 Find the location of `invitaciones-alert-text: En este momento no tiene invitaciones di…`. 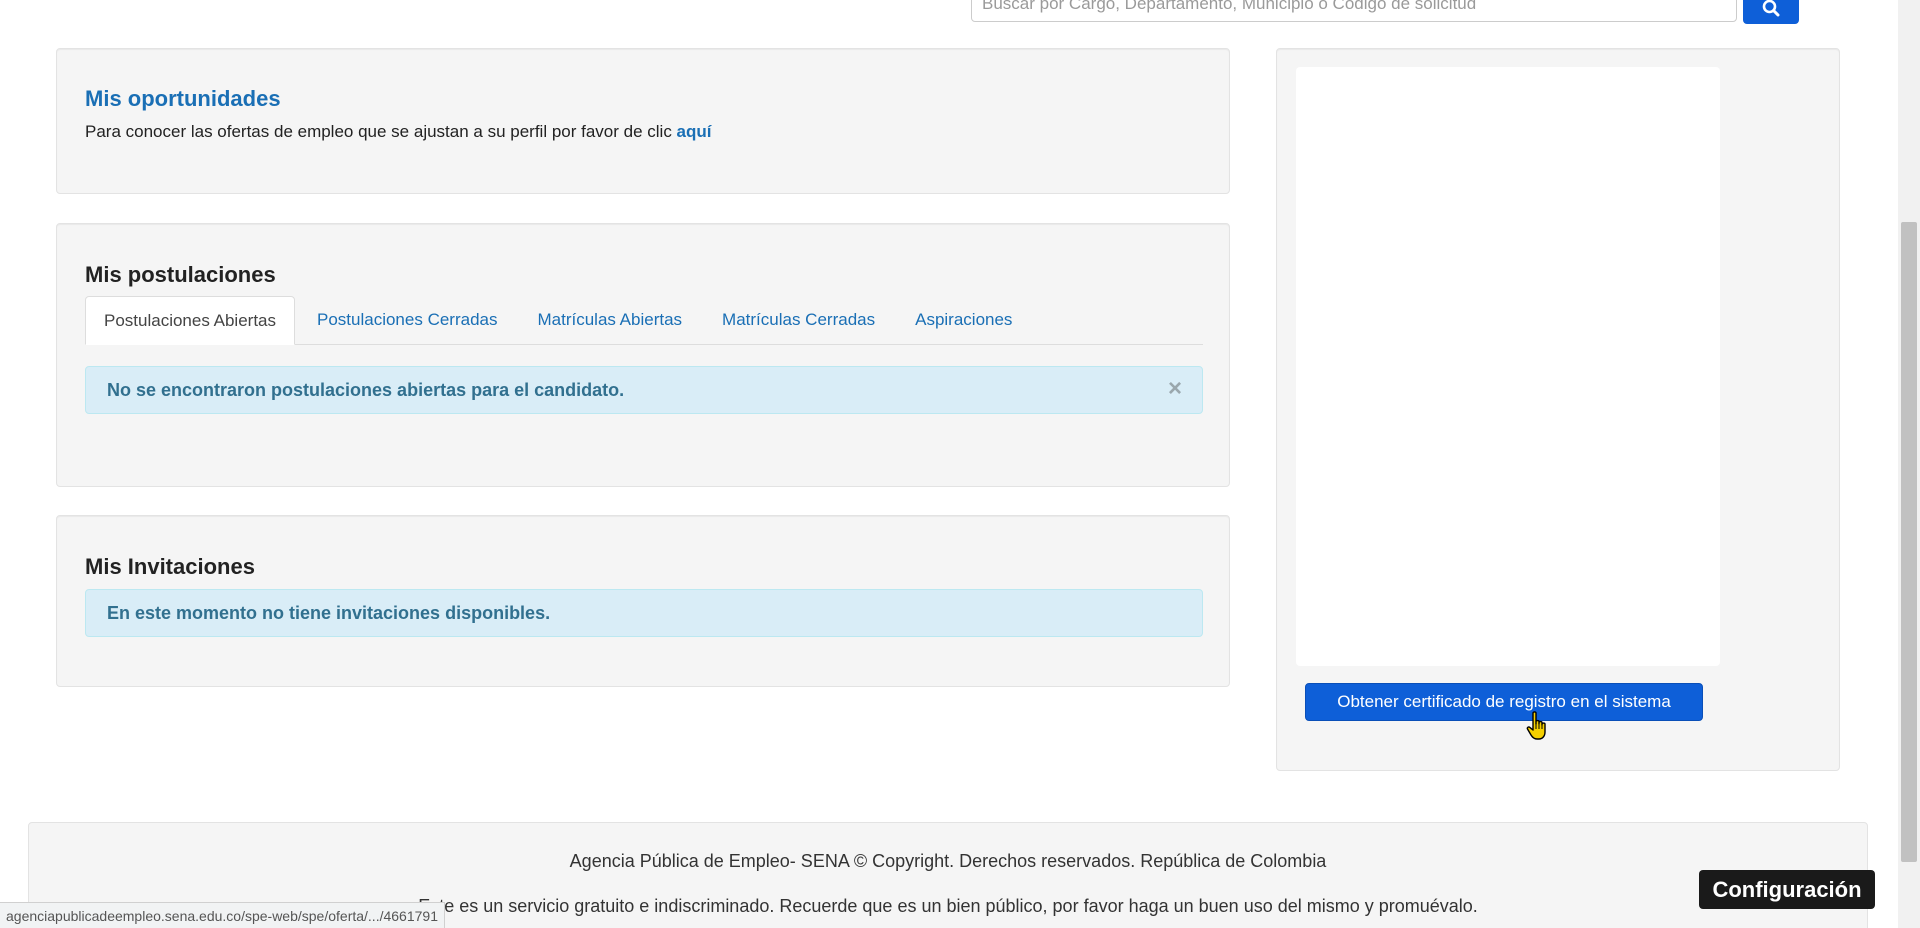

invitaciones-alert-text: En este momento no tiene invitaciones di… is located at coordinates (329, 612).